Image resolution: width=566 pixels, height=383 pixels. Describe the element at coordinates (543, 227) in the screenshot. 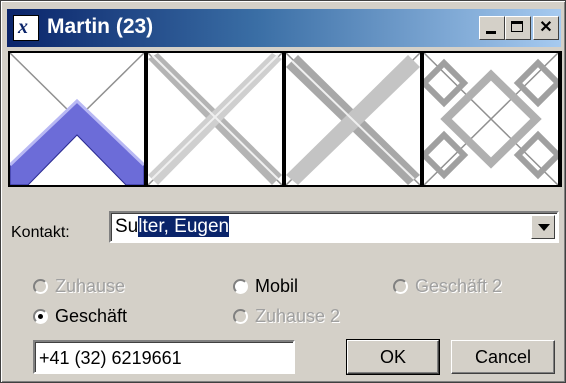

I see `chevron-down-icon` at that location.